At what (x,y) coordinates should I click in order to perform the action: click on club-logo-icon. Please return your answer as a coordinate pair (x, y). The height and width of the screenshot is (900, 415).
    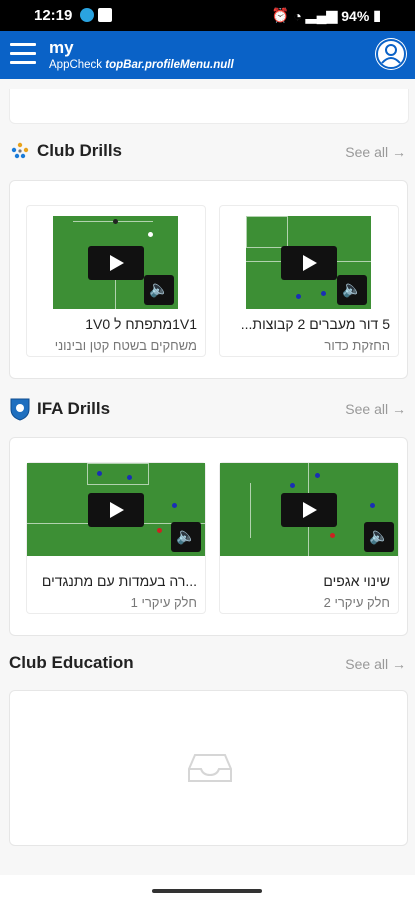
    Looking at the image, I should click on (20, 150).